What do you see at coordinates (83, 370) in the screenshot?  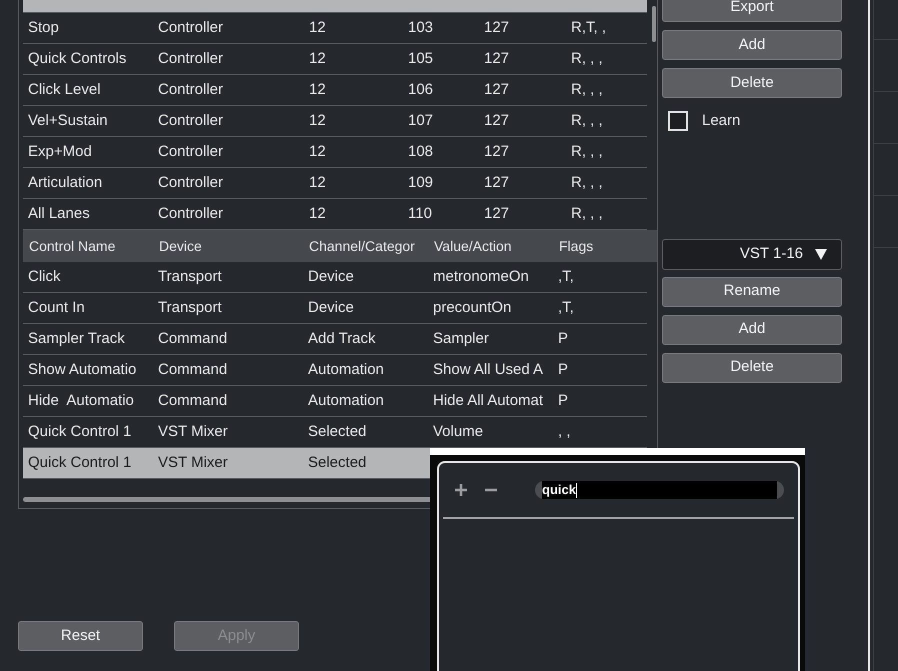 I see `table-cell-text: Show Automatio` at bounding box center [83, 370].